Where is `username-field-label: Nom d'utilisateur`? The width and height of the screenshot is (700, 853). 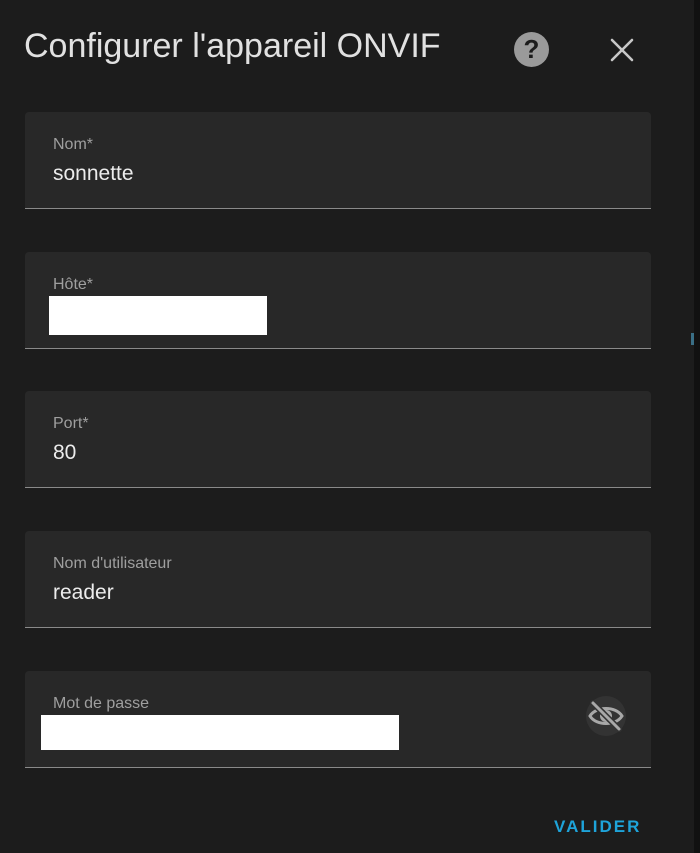
username-field-label: Nom d'utilisateur is located at coordinates (112, 563).